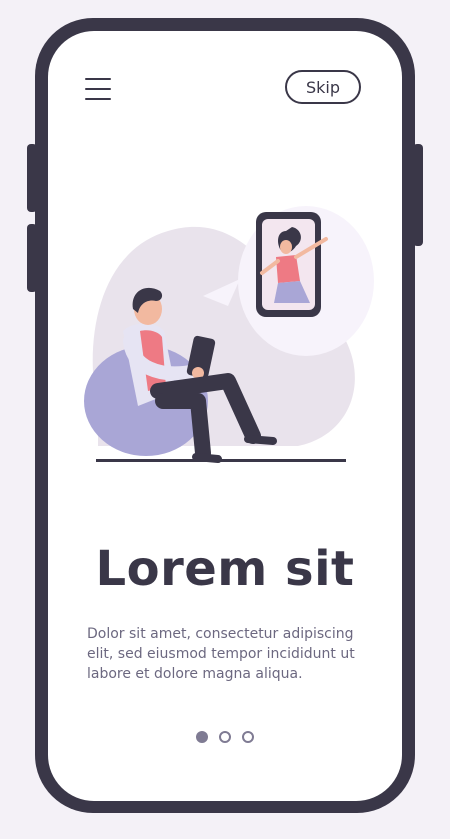 This screenshot has width=450, height=839. I want to click on hamburger-menu-icon, so click(98, 89).